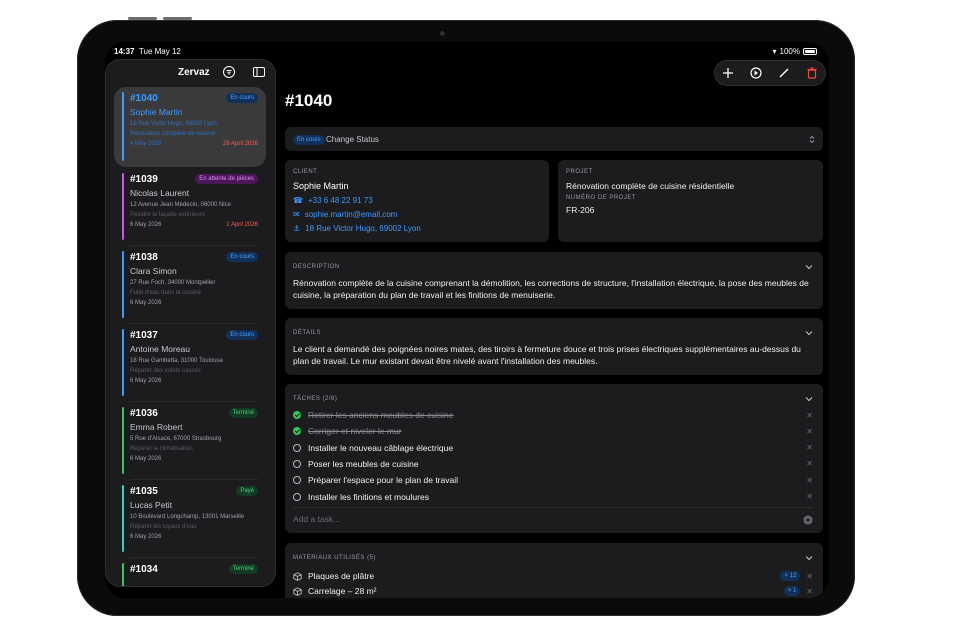 The height and width of the screenshot is (640, 960). I want to click on toolbar, so click(770, 73).